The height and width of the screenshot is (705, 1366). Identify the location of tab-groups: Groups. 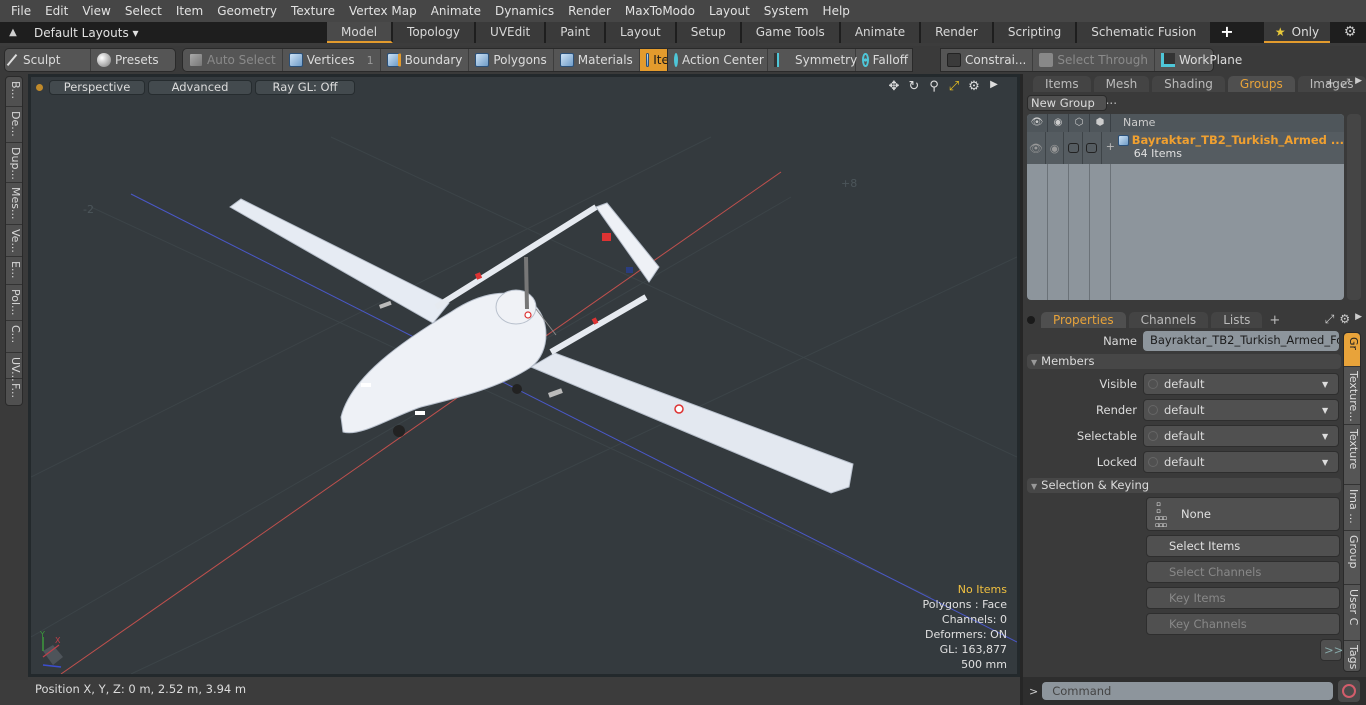
(1261, 84).